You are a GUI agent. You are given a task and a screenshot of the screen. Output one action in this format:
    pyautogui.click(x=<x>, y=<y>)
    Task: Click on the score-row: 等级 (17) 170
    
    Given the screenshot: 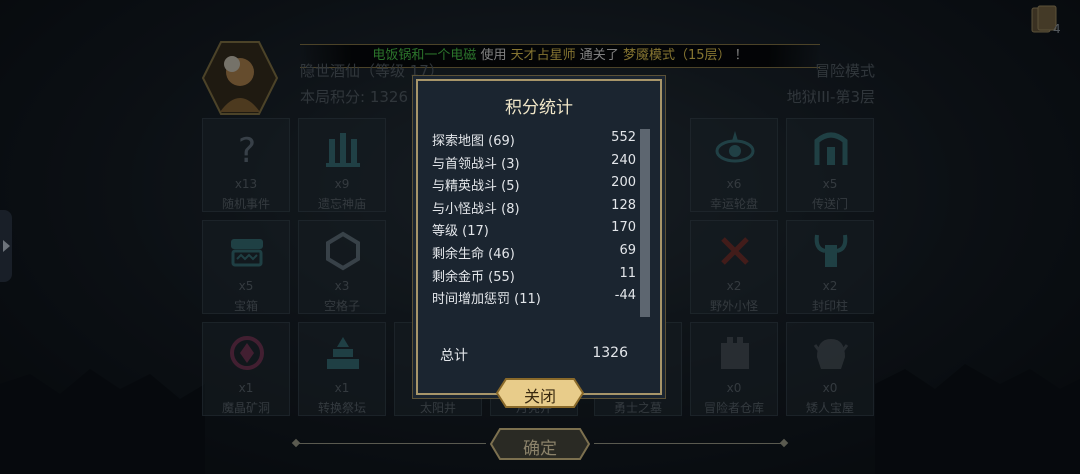 What is the action you would take?
    pyautogui.click(x=534, y=228)
    